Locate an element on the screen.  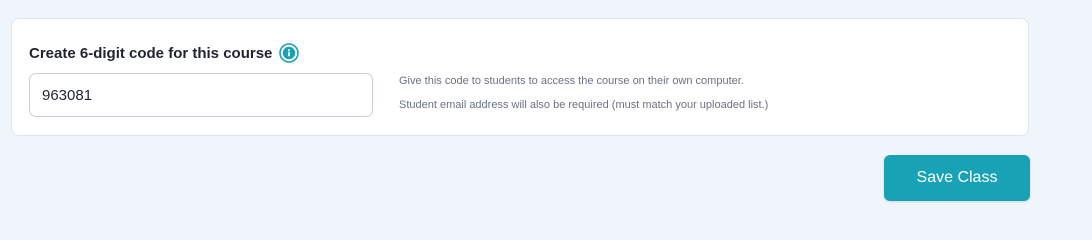
title-row: Create 6-digit code for this course is located at coordinates (164, 53).